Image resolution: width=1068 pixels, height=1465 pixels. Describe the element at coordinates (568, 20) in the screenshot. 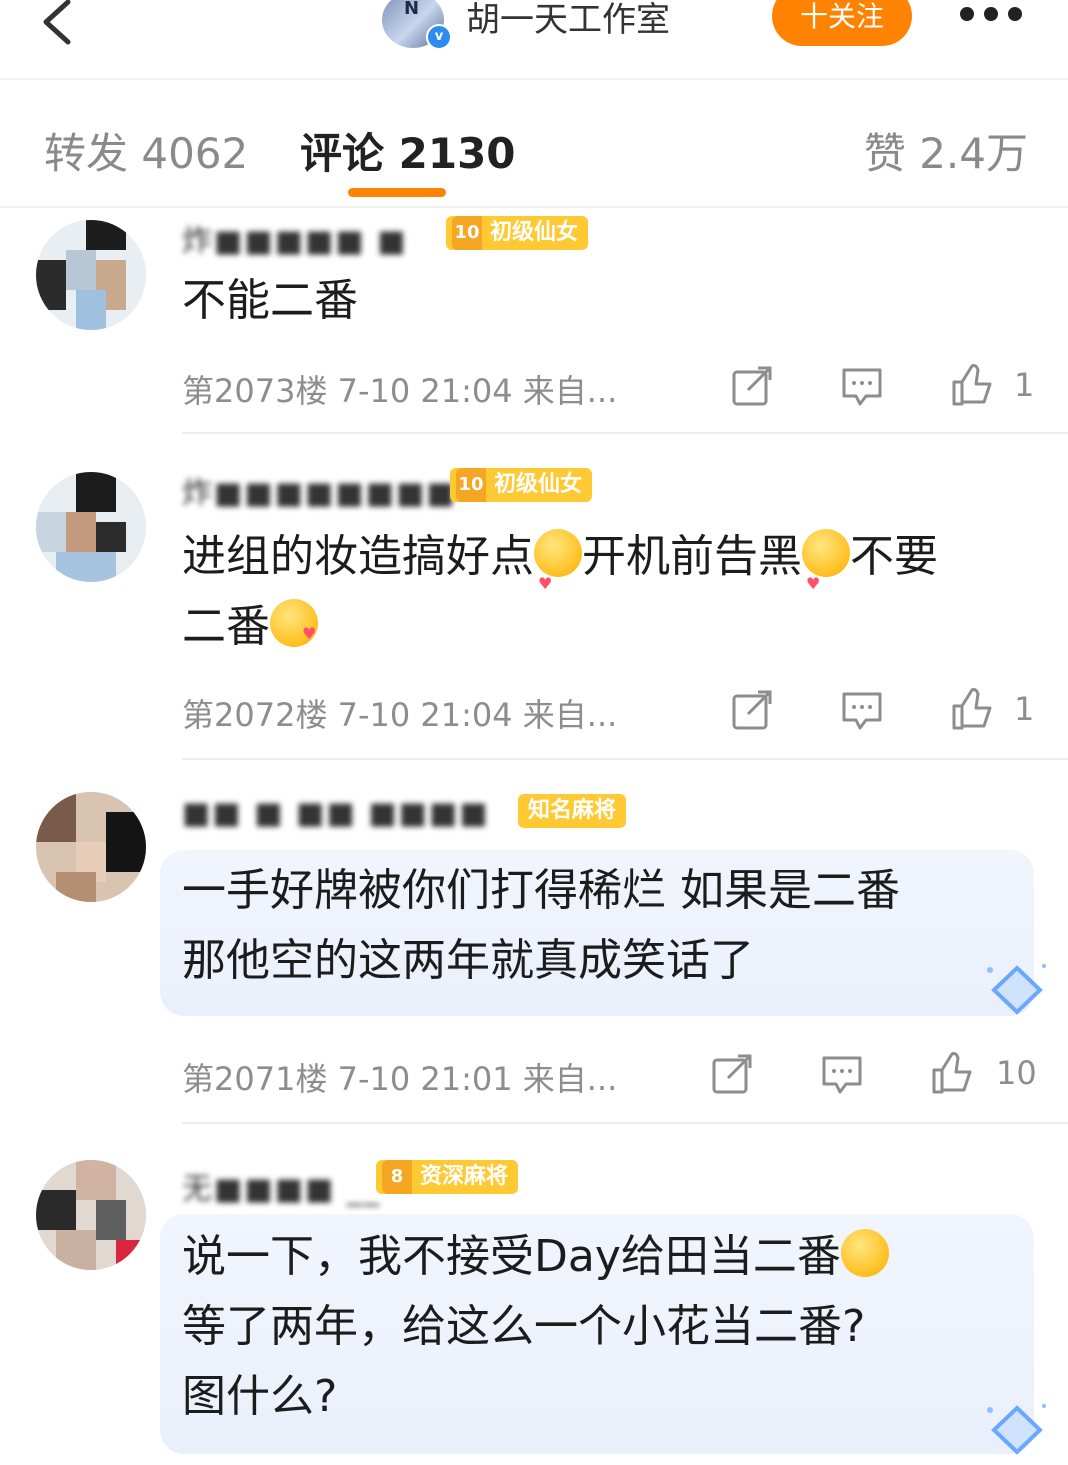

I see `studio-name: 胡一天工作室` at that location.